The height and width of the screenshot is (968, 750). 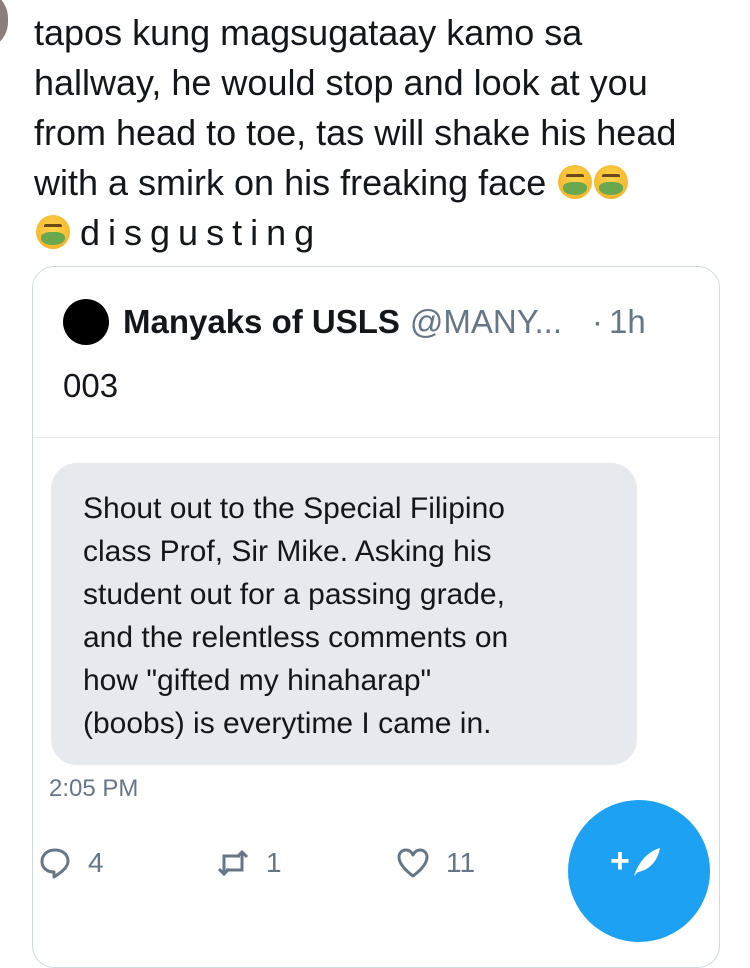 I want to click on quoted-tweet-text: 003, so click(x=91, y=385).